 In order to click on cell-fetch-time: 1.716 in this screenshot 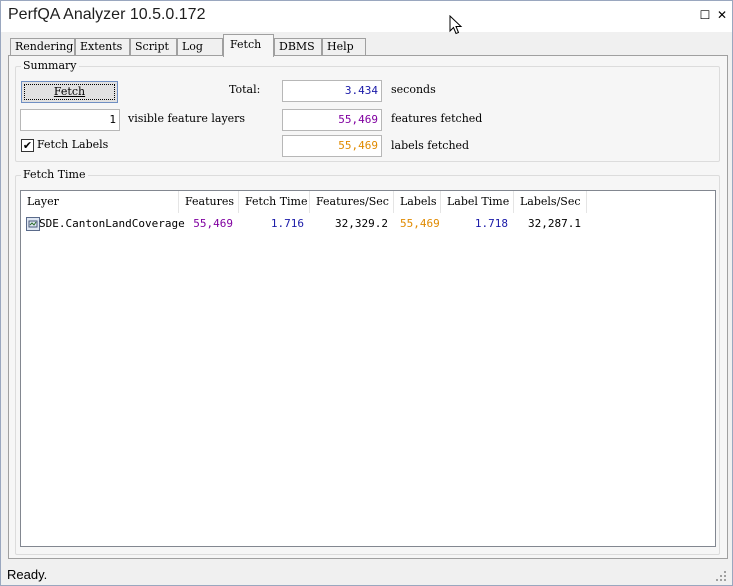, I will do `click(287, 223)`.